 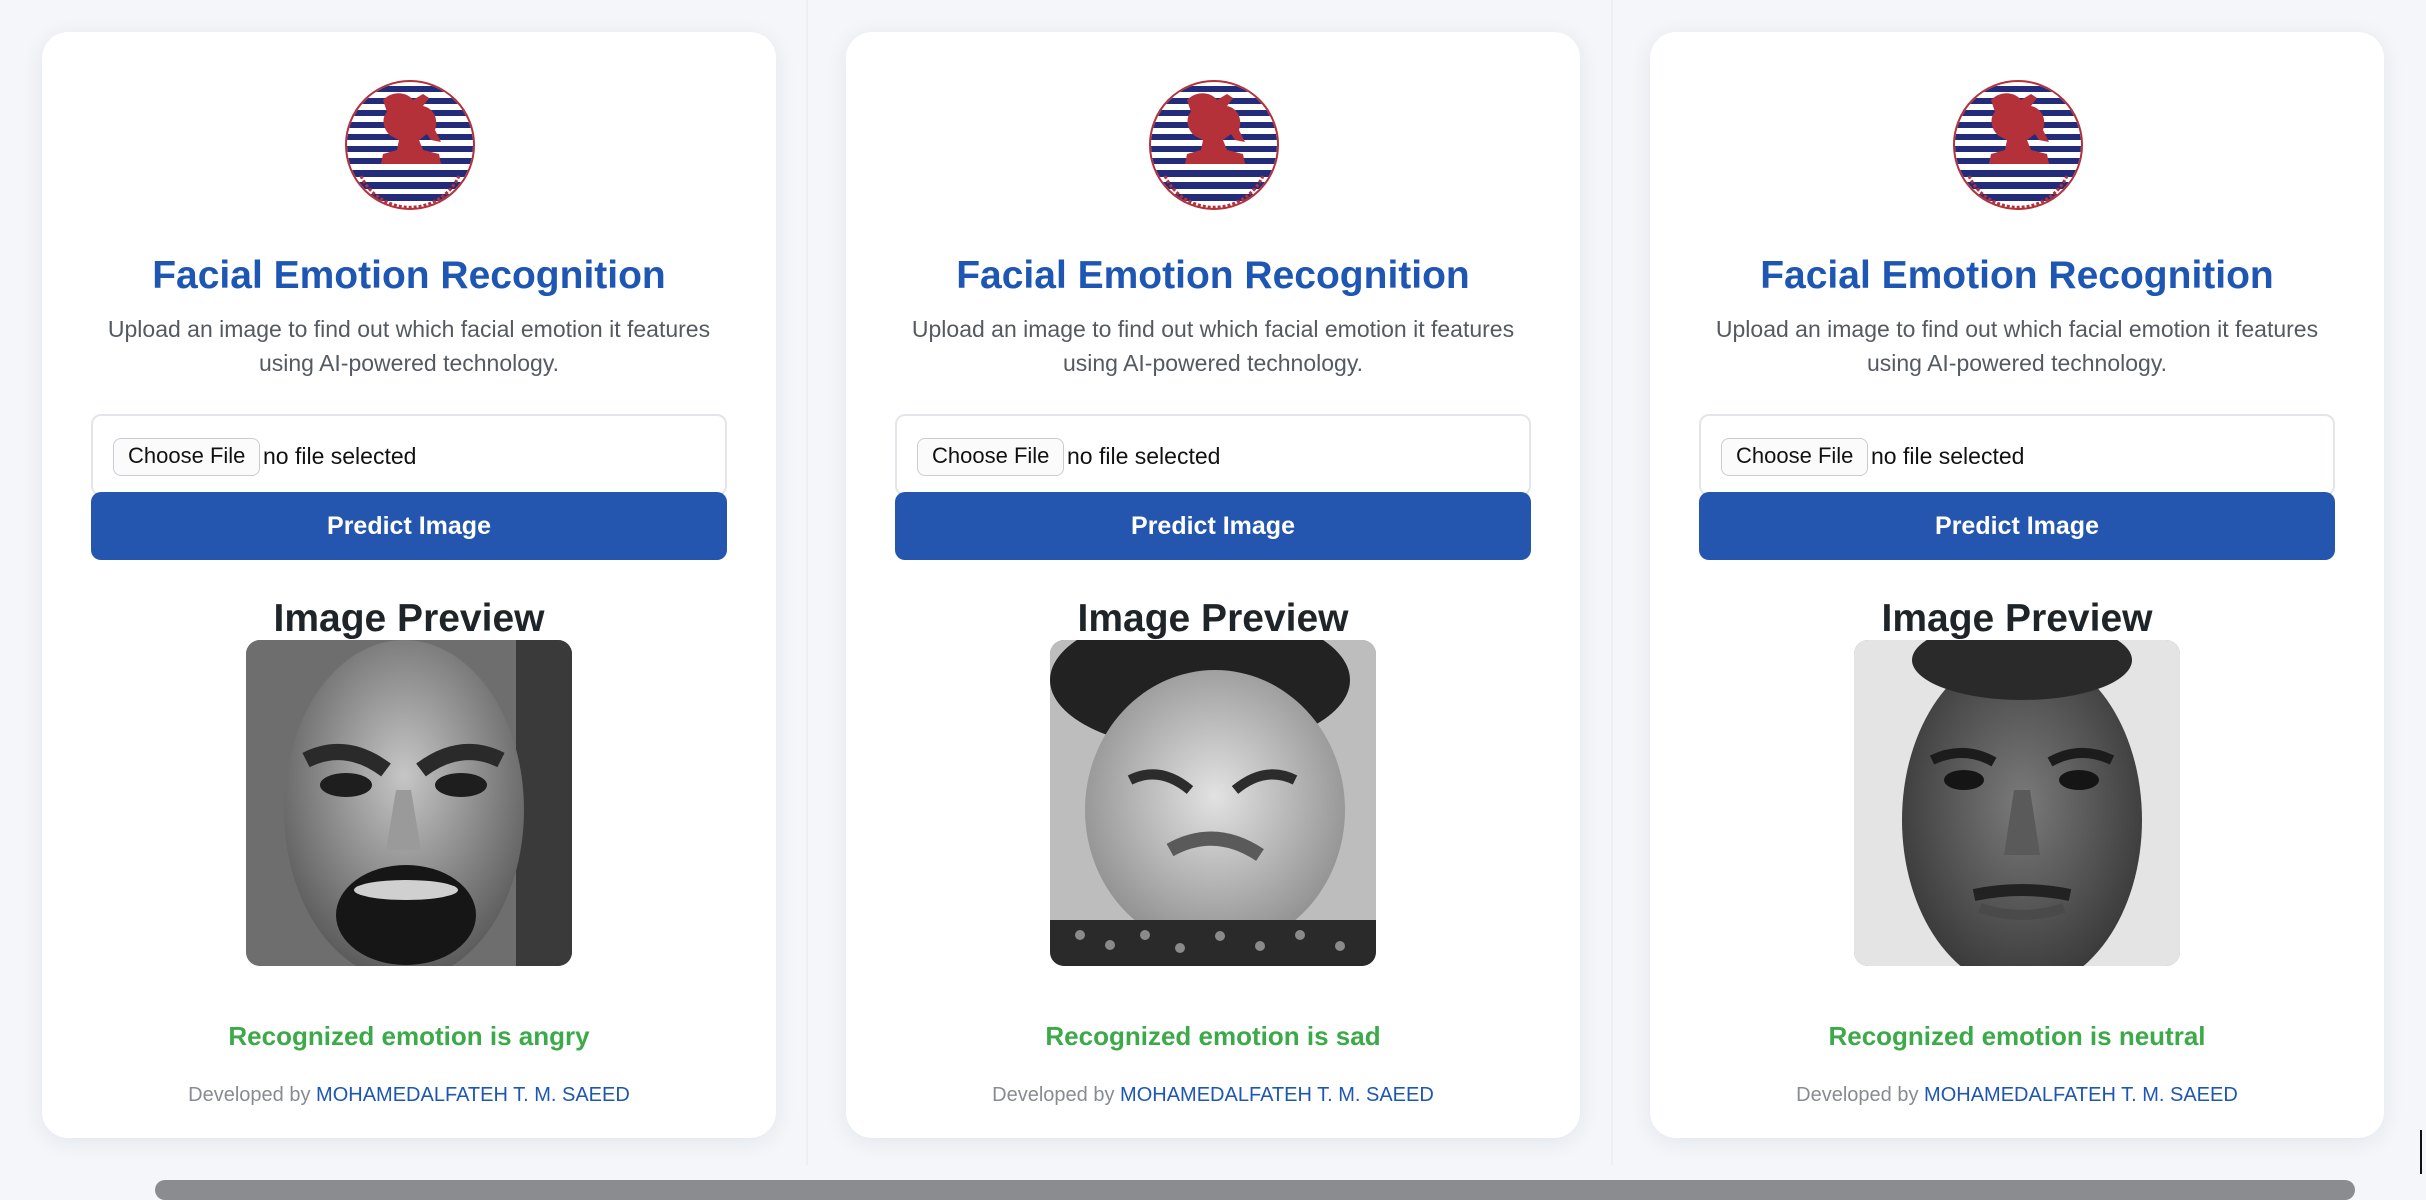 What do you see at coordinates (409, 803) in the screenshot?
I see `face-angry-photo` at bounding box center [409, 803].